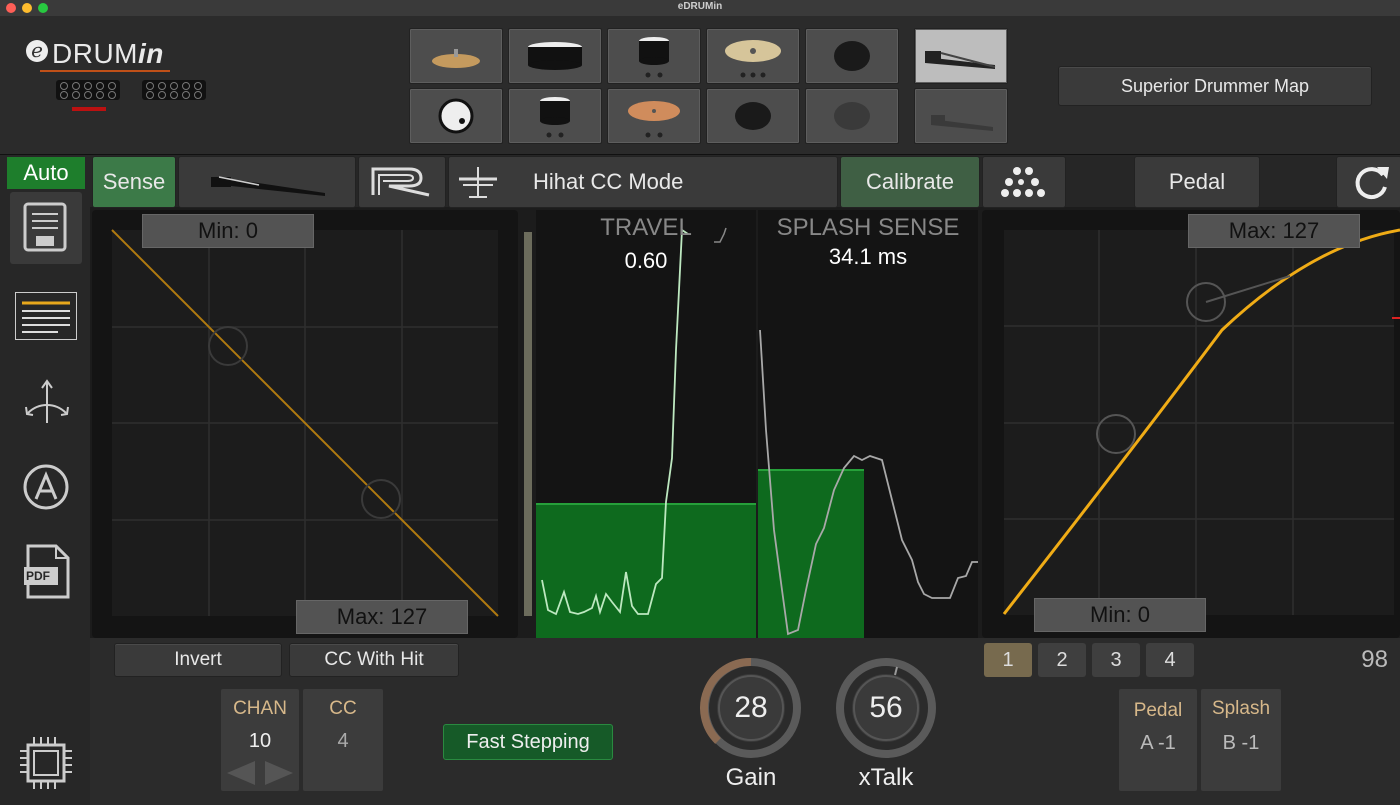 This screenshot has width=1400, height=805. Describe the element at coordinates (38, 576) in the screenshot. I see `pdf-label: PDF` at that location.